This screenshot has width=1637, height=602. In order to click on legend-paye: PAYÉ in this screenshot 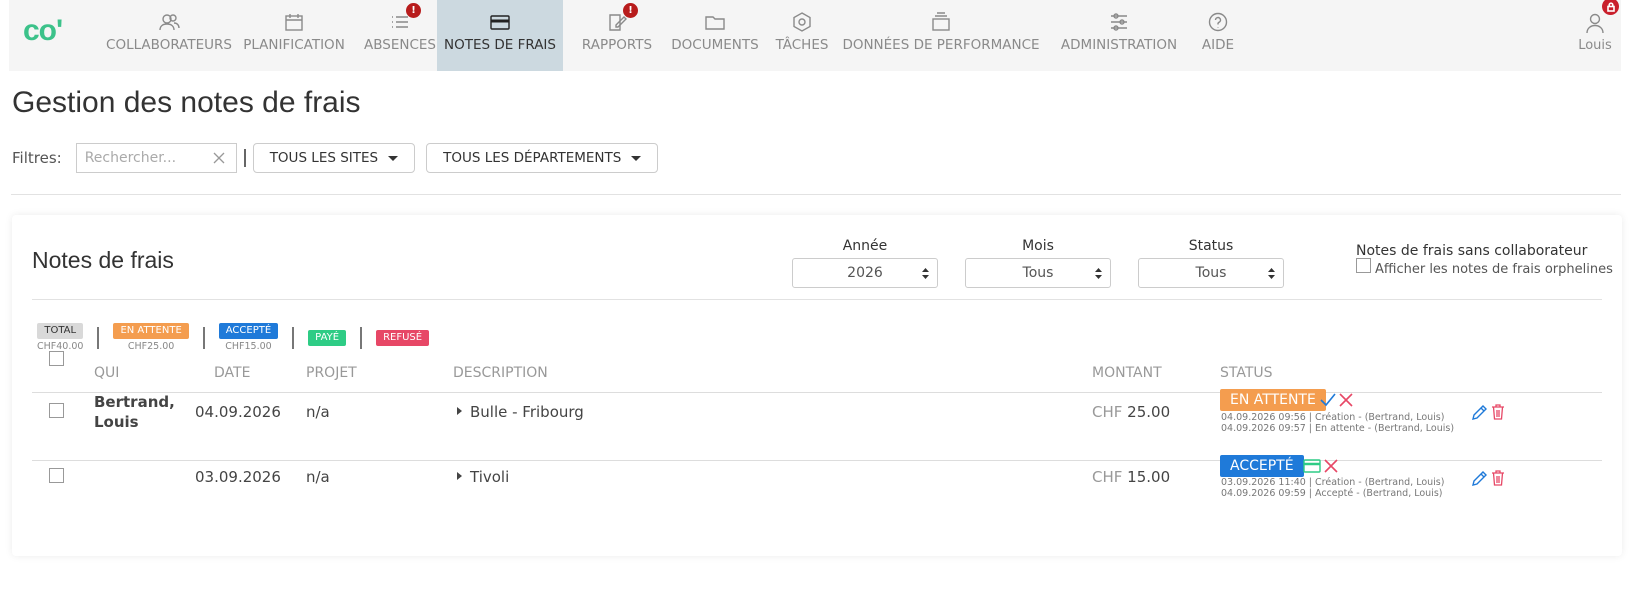, I will do `click(327, 334)`.